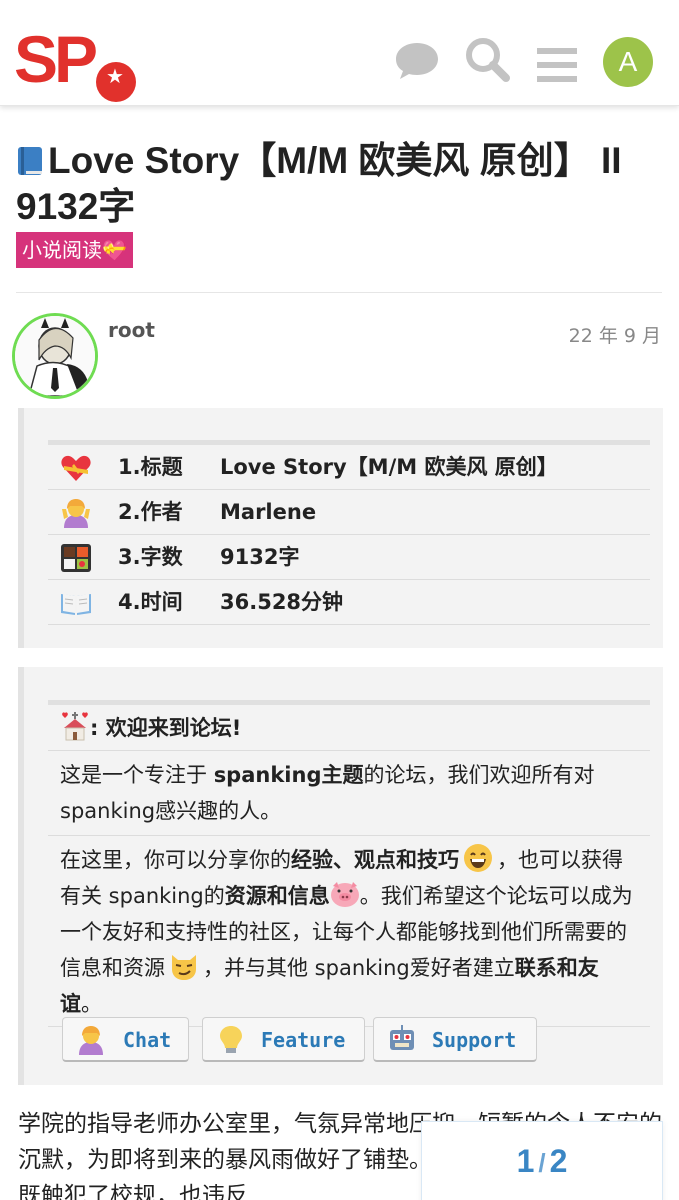 The height and width of the screenshot is (1200, 679). Describe the element at coordinates (402, 1037) in the screenshot. I see `robot-icon` at that location.